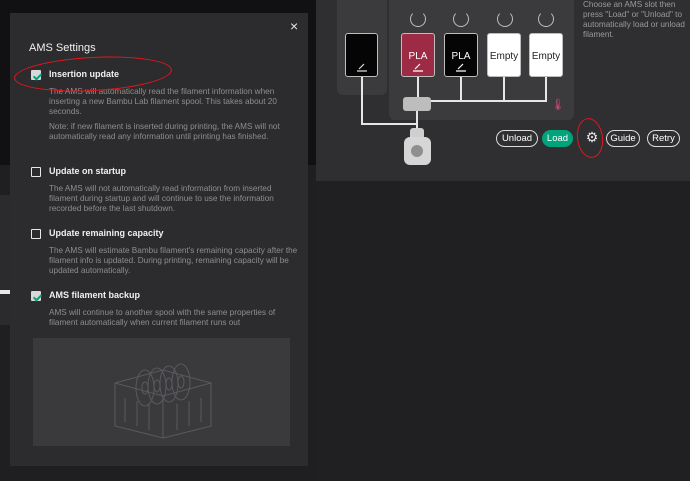  What do you see at coordinates (36, 172) in the screenshot?
I see `update-on-startup-checkbox` at bounding box center [36, 172].